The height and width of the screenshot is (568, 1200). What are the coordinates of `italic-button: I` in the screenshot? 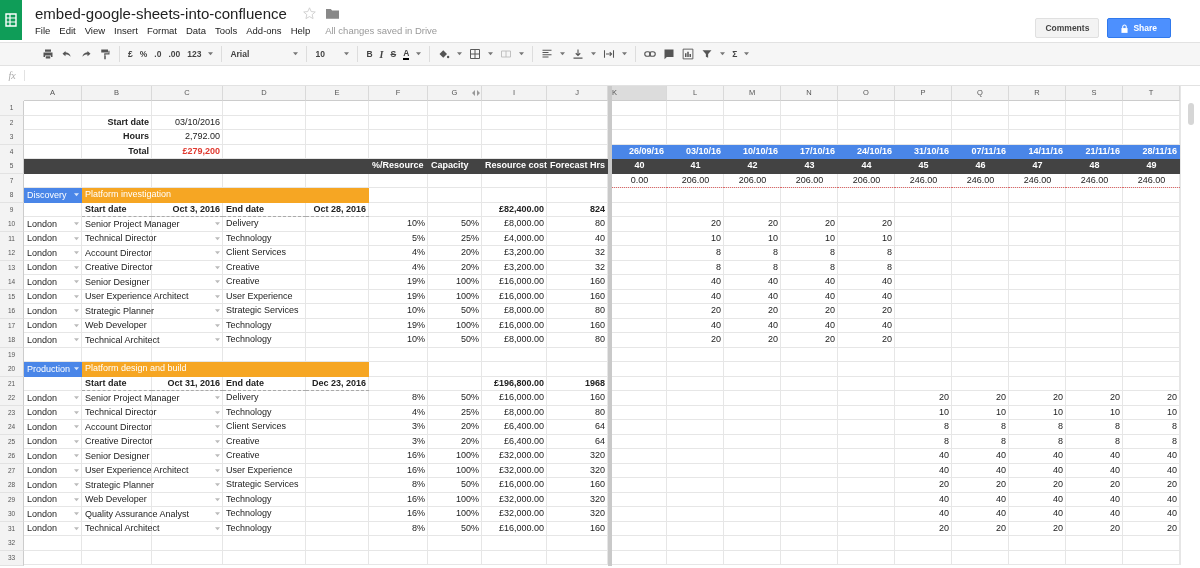 It's located at (381, 54).